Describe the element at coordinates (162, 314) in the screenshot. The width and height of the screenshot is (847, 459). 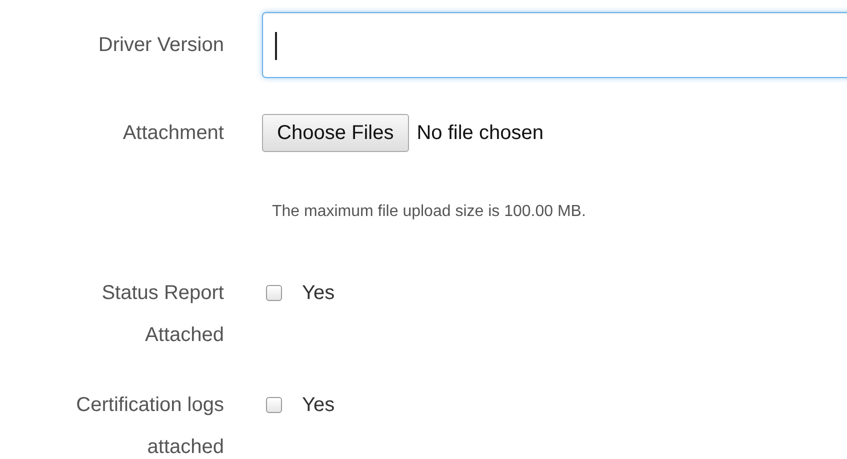
I see `field-label: Status Report Attached` at that location.